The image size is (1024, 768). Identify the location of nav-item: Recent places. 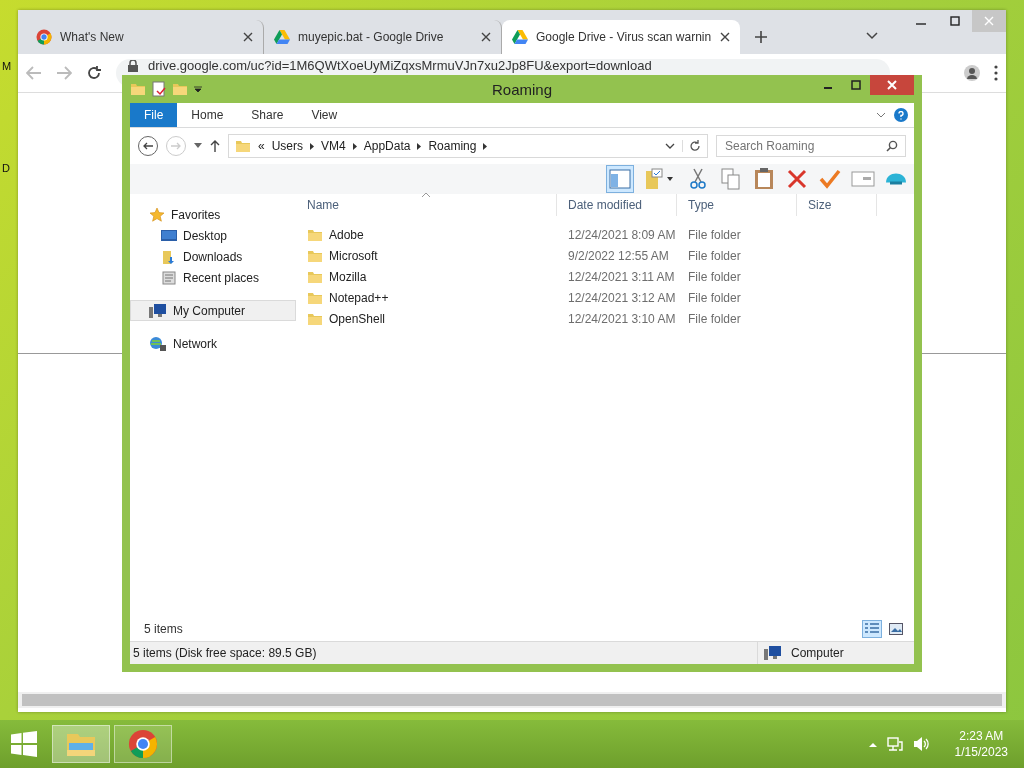
(213, 277).